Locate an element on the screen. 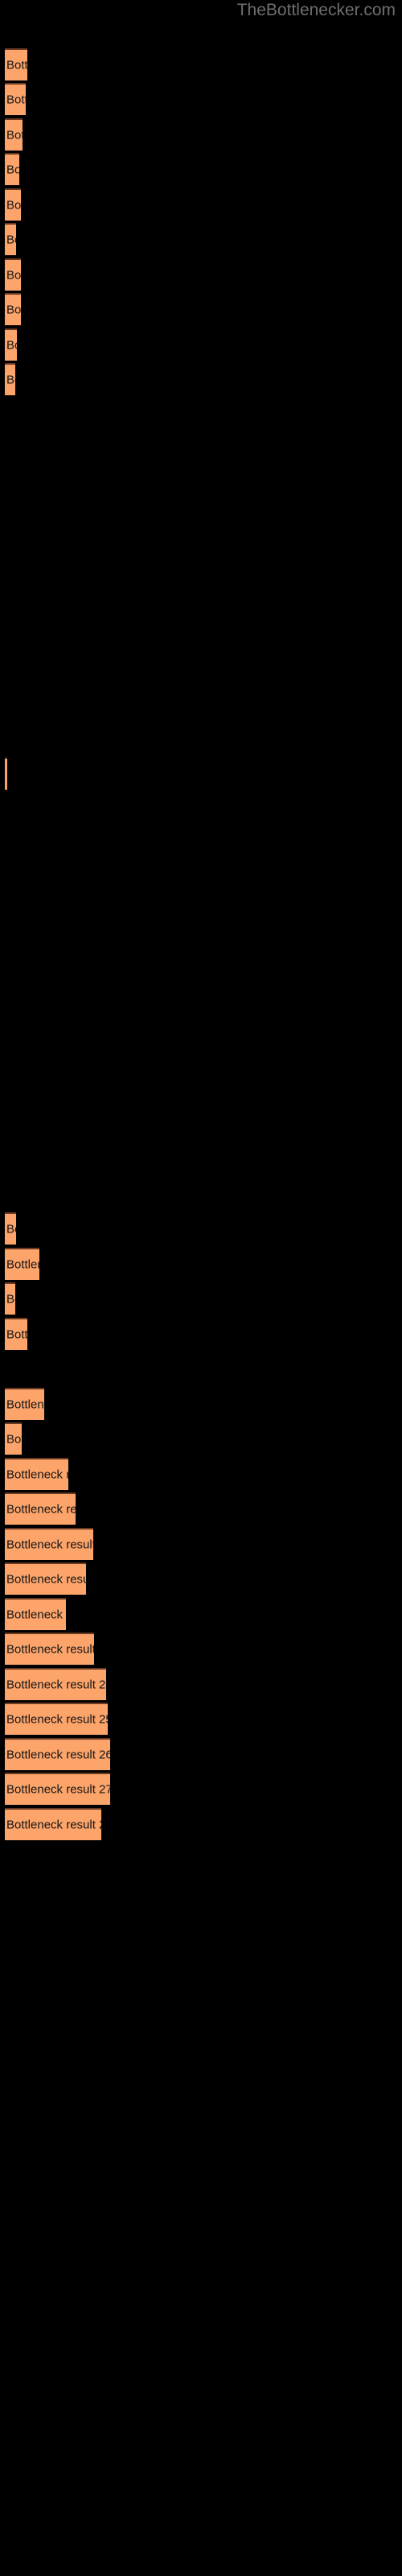  bar: Bottleneck result 17 is located at coordinates (13, 1438).